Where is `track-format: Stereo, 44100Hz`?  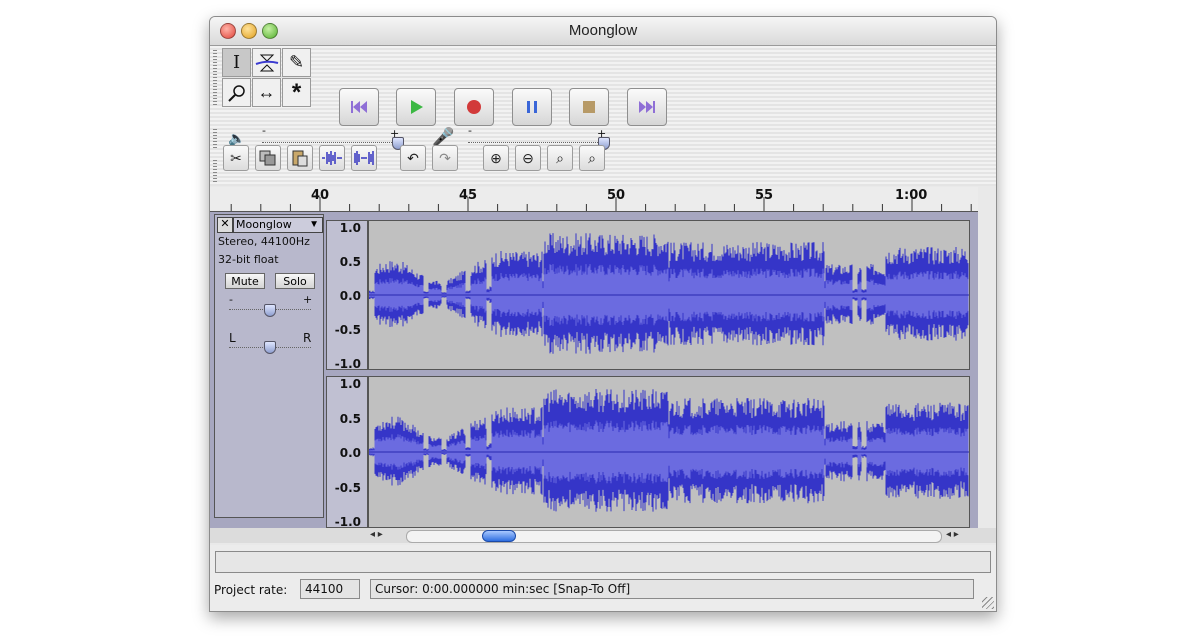 track-format: Stereo, 44100Hz is located at coordinates (264, 241).